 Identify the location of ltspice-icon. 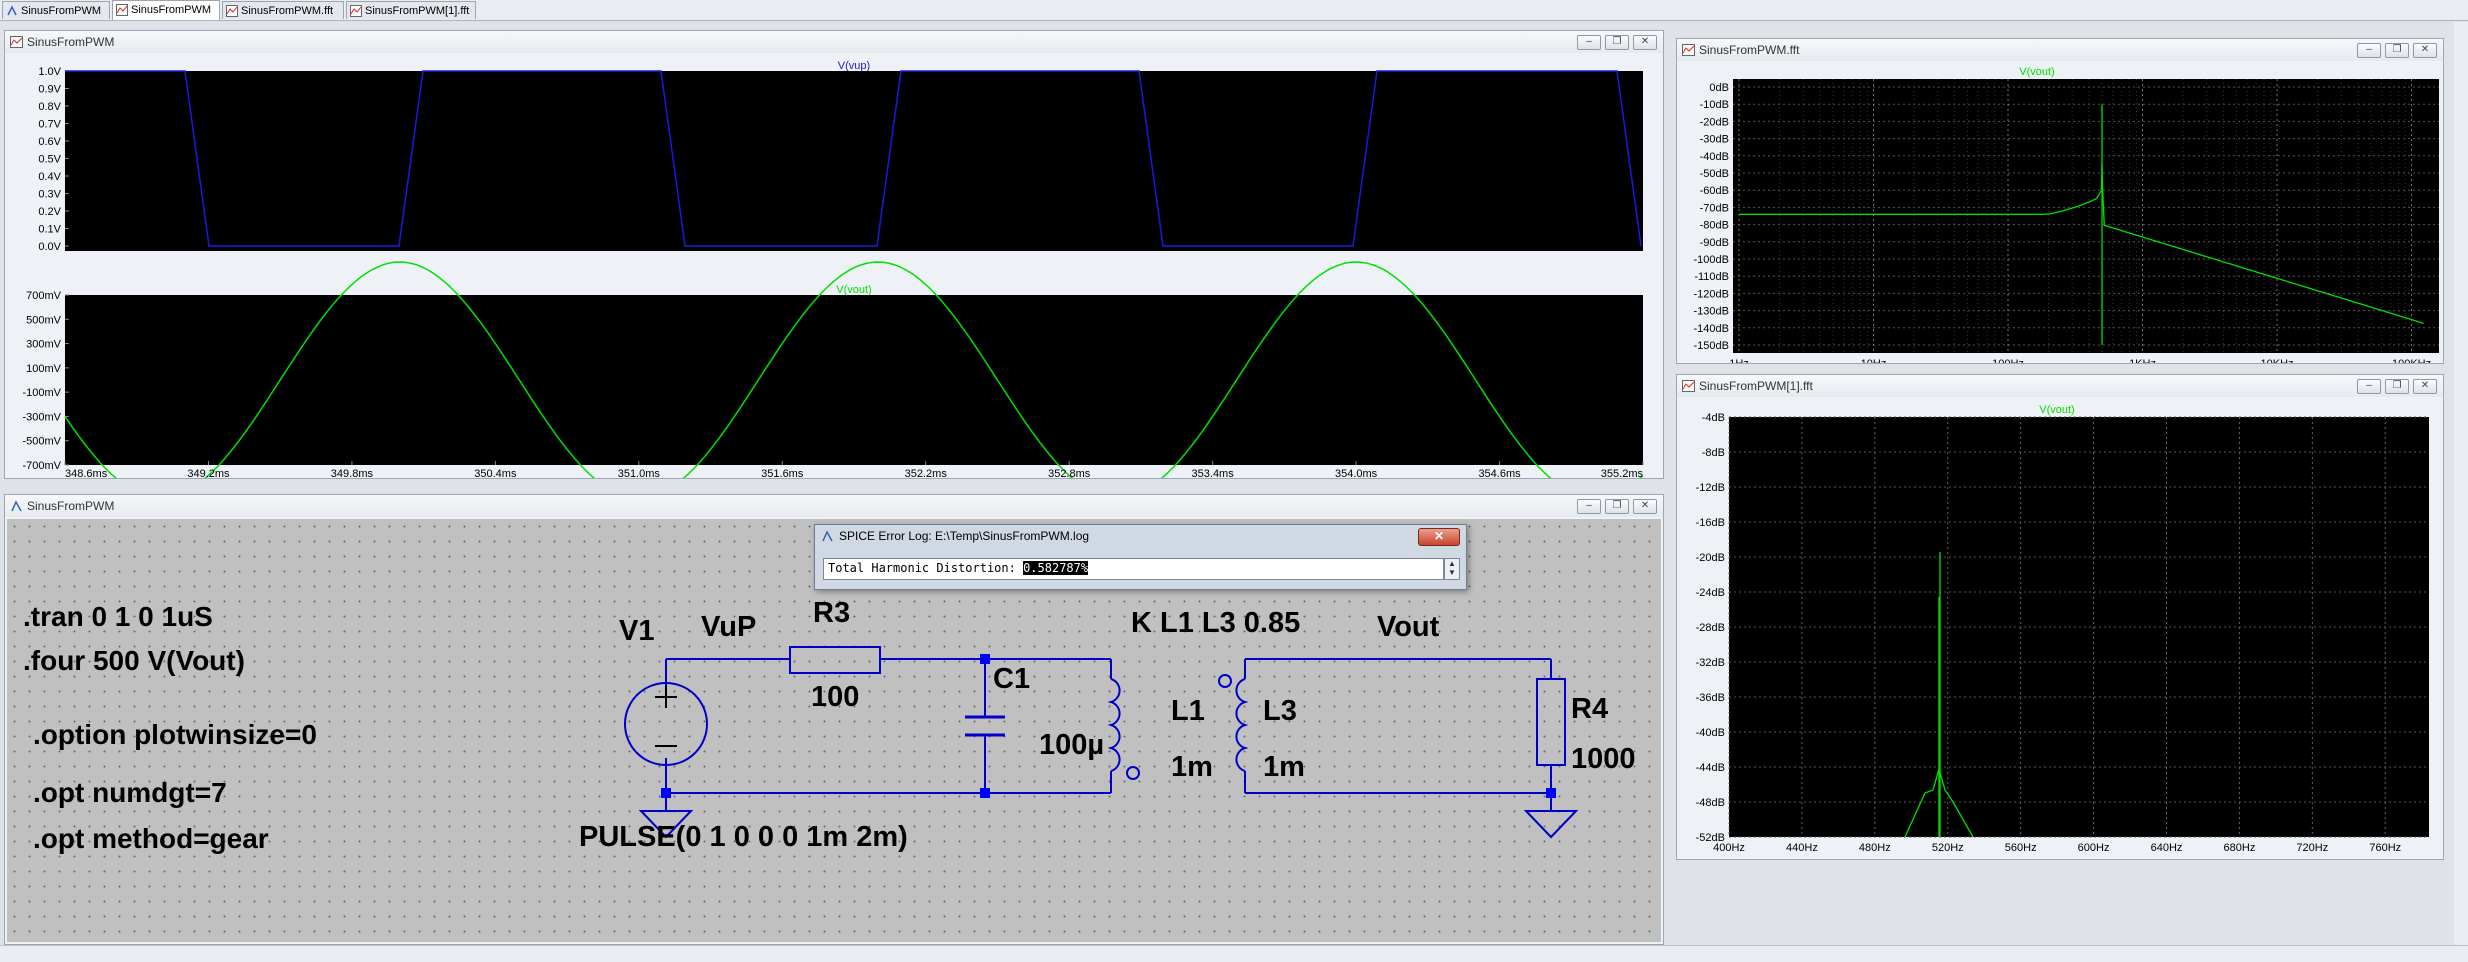
(827, 536).